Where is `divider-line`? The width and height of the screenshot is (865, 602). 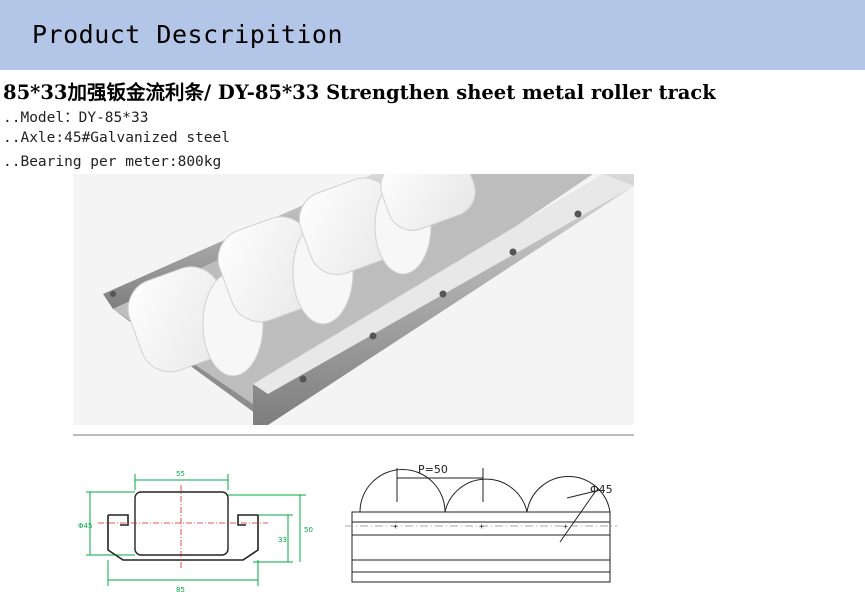
divider-line is located at coordinates (353, 435).